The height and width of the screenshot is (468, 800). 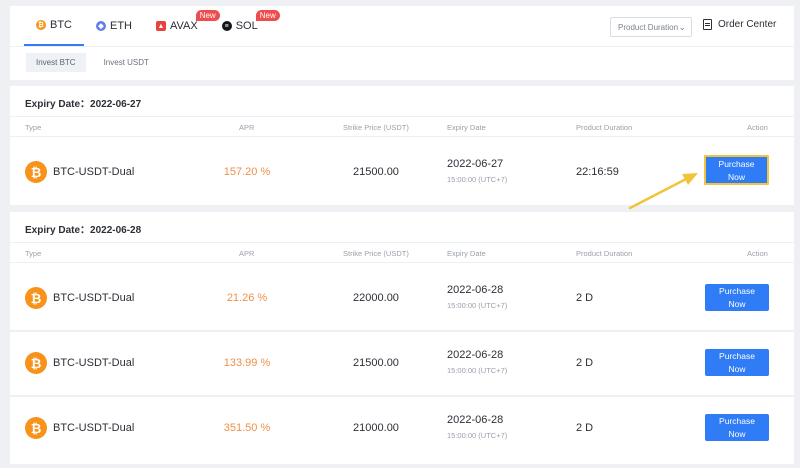 I want to click on tab-btc-label: BTC, so click(x=61, y=25).